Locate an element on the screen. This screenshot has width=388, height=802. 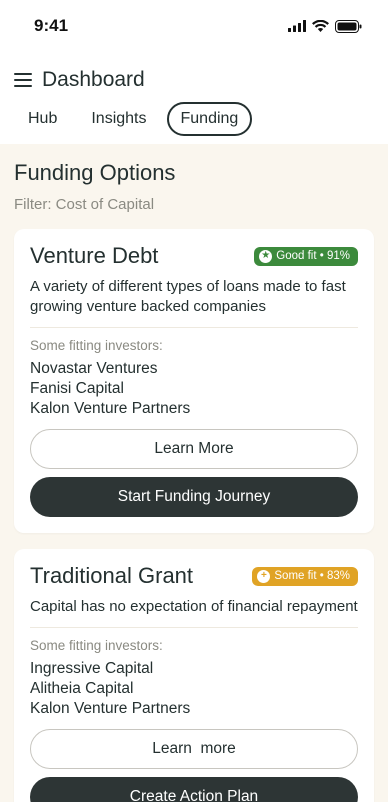
create-action-plan-button: Create Action Plan is located at coordinates (194, 789).